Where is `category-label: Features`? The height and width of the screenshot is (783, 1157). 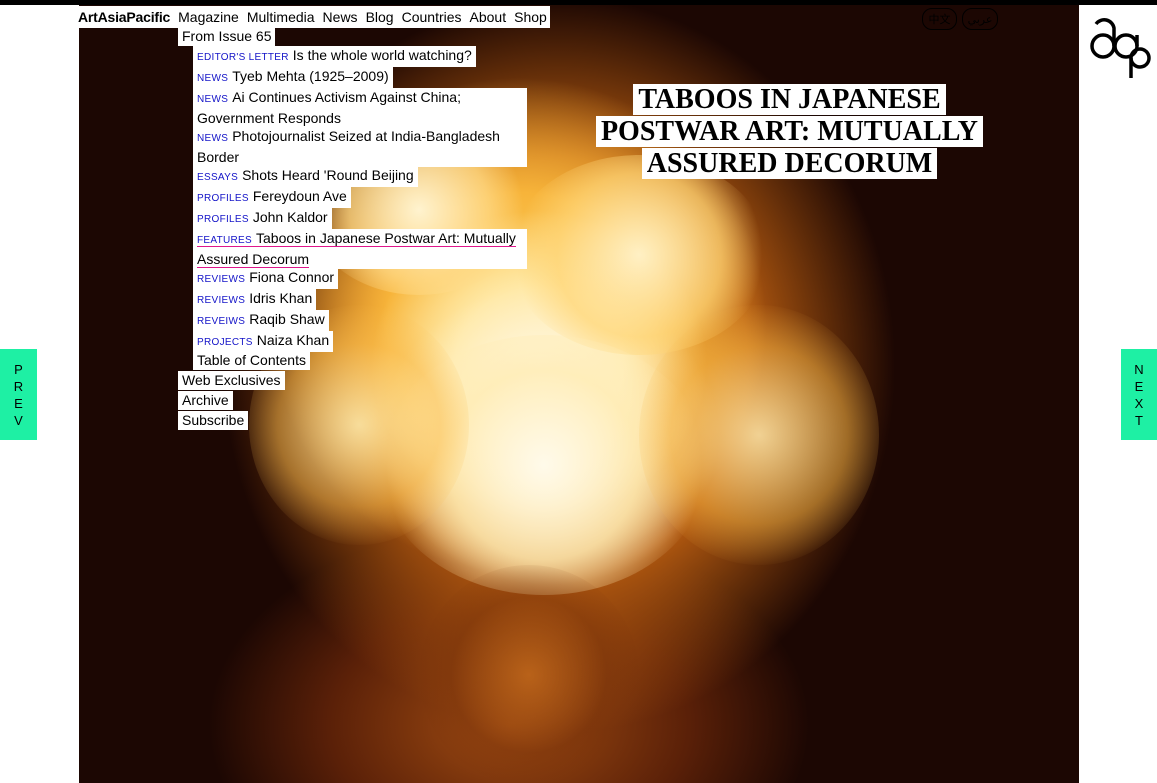
category-label: Features is located at coordinates (224, 240).